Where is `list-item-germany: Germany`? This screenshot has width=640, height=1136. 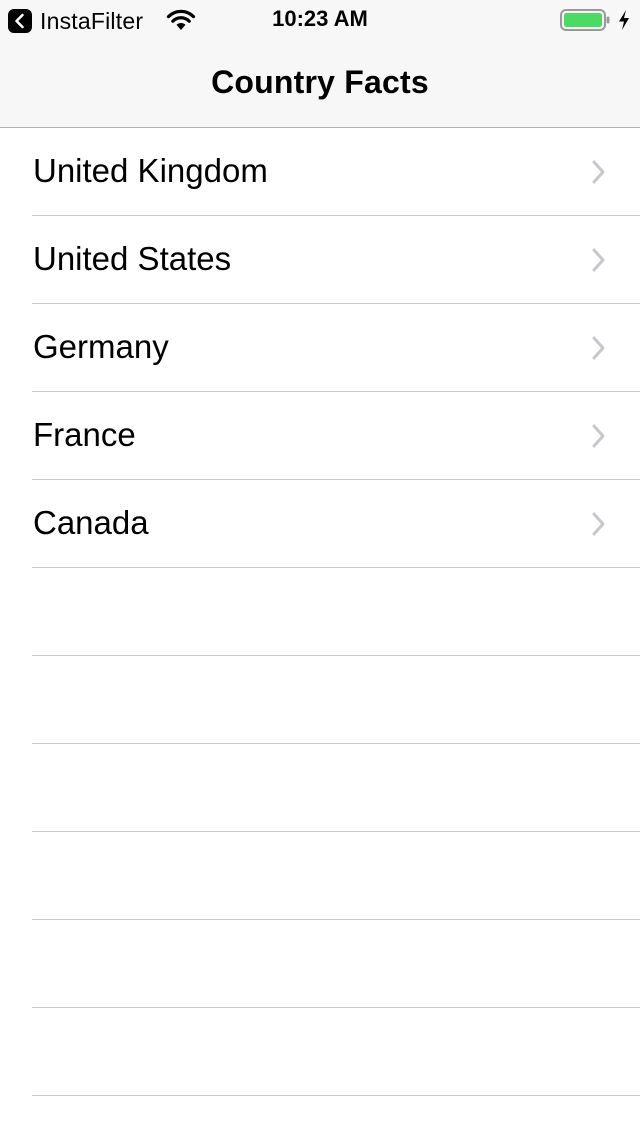
list-item-germany: Germany is located at coordinates (320, 348).